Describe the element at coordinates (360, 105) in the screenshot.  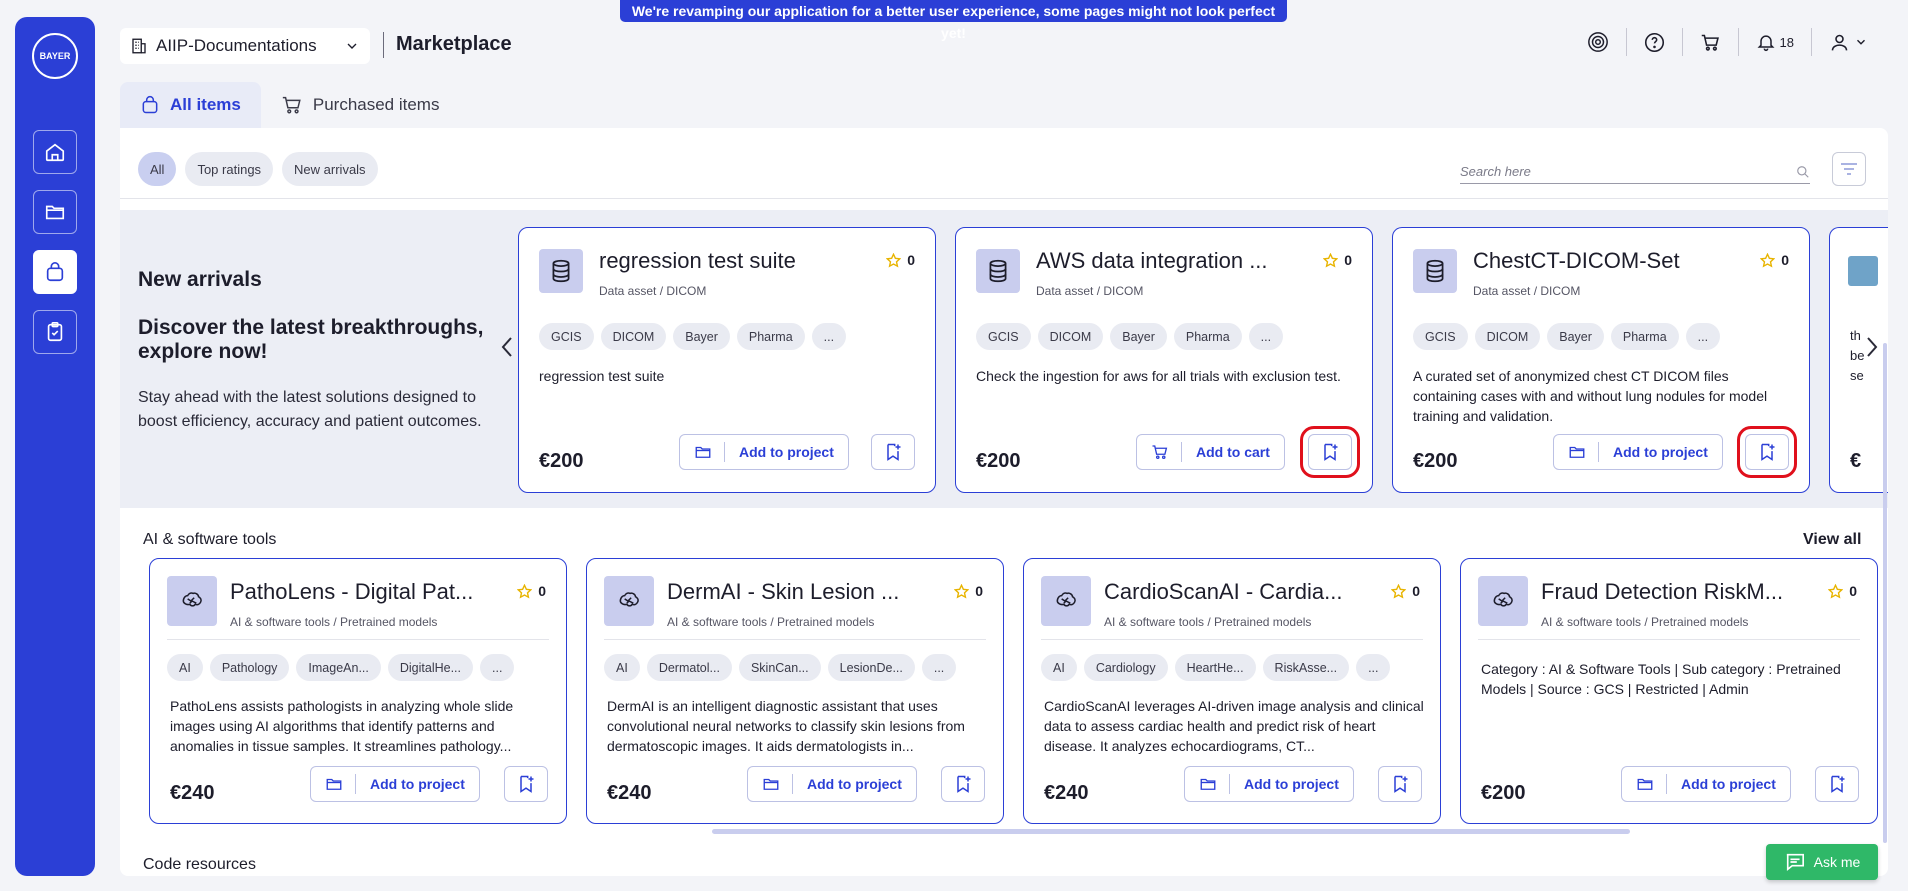
I see `tab-purchased-items: Purchased items` at that location.